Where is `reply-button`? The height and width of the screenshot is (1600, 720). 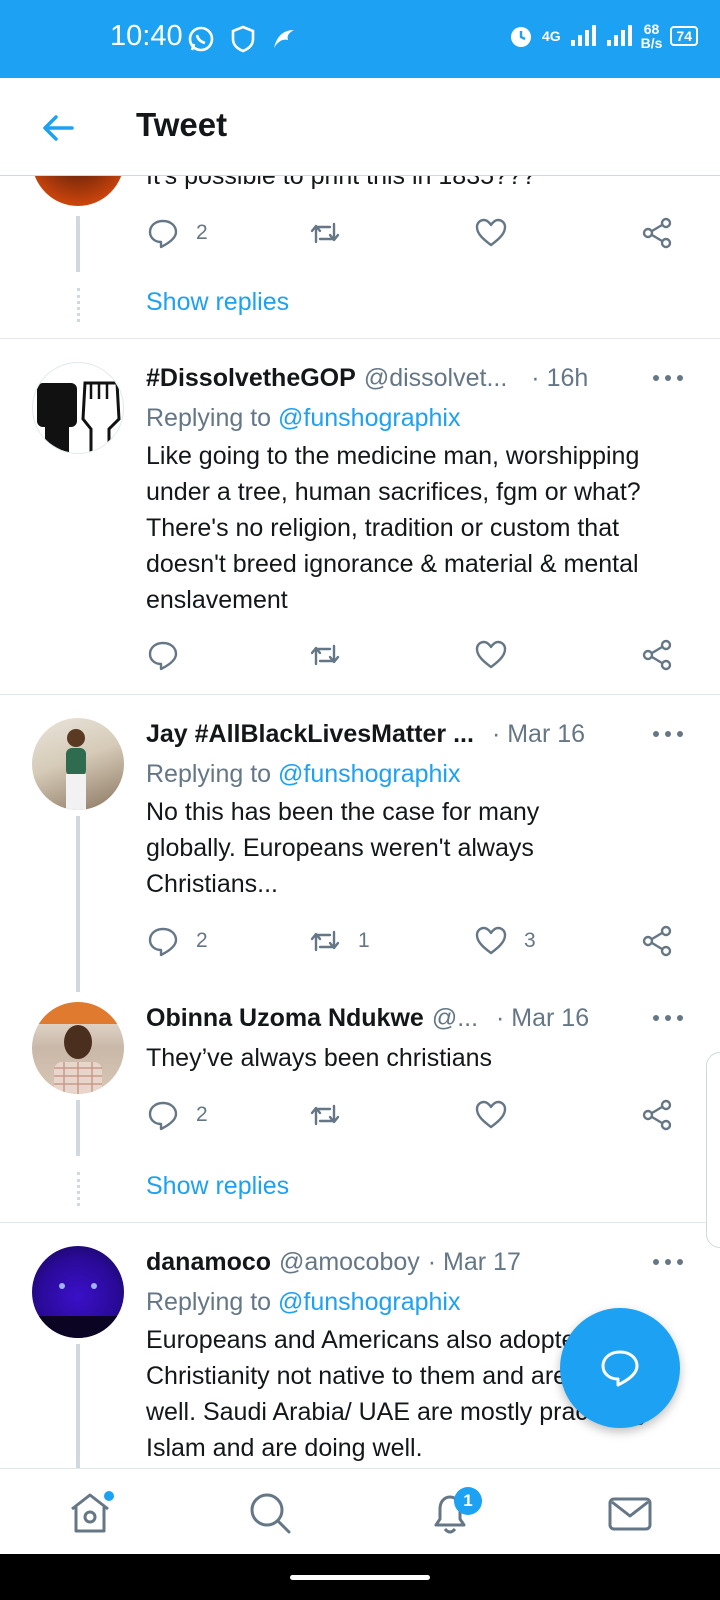 reply-button is located at coordinates (163, 655).